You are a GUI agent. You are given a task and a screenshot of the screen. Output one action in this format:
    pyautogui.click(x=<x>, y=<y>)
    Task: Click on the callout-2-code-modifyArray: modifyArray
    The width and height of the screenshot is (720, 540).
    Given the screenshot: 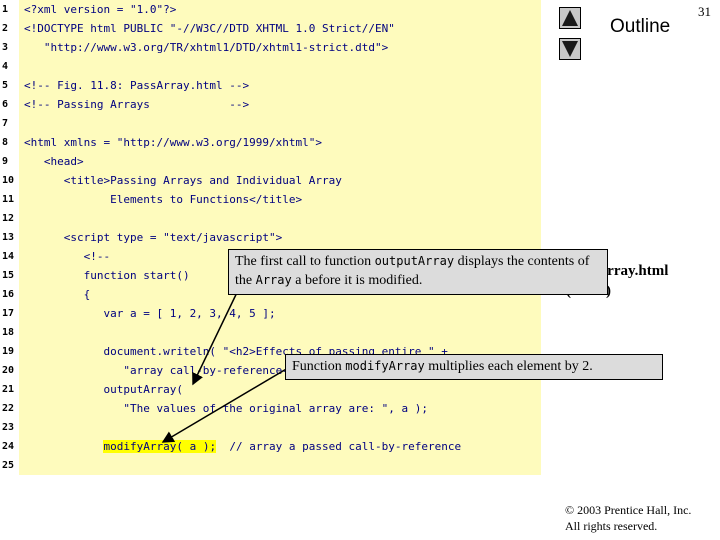 What is the action you would take?
    pyautogui.click(x=385, y=366)
    